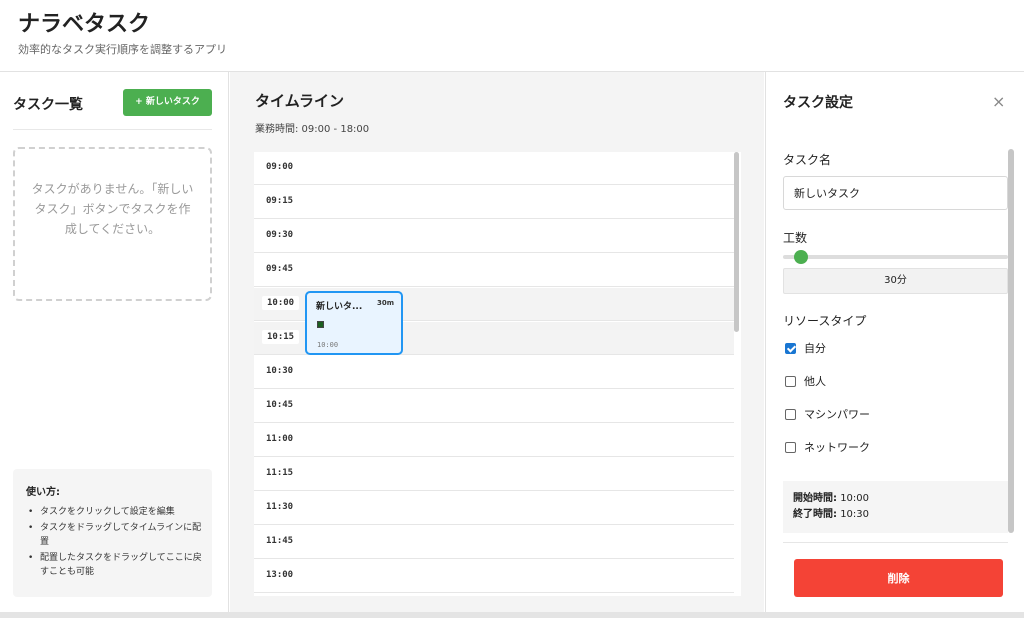 This screenshot has width=1024, height=618. I want to click on timeline-slot: 13:00, so click(494, 576).